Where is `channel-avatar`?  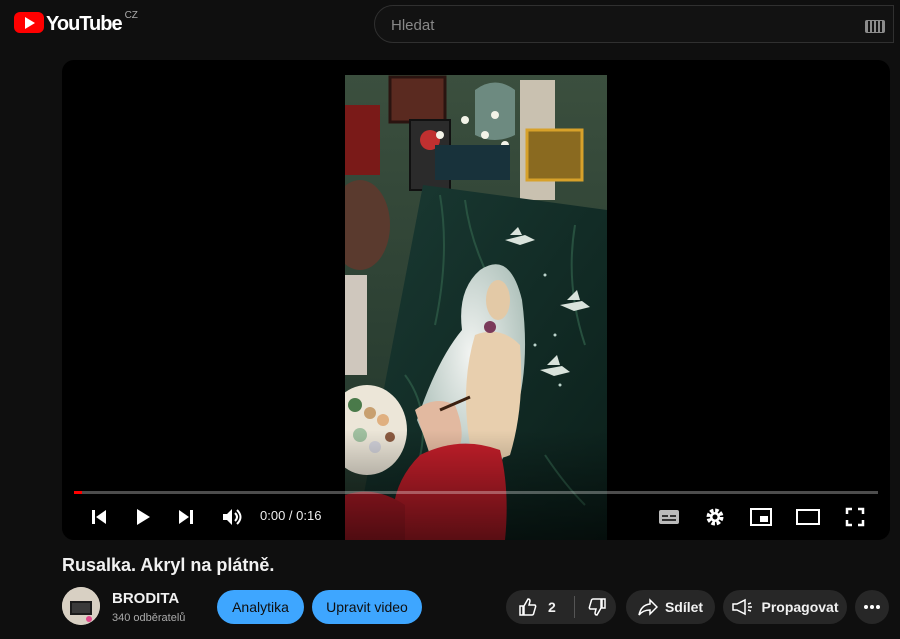 channel-avatar is located at coordinates (81, 606).